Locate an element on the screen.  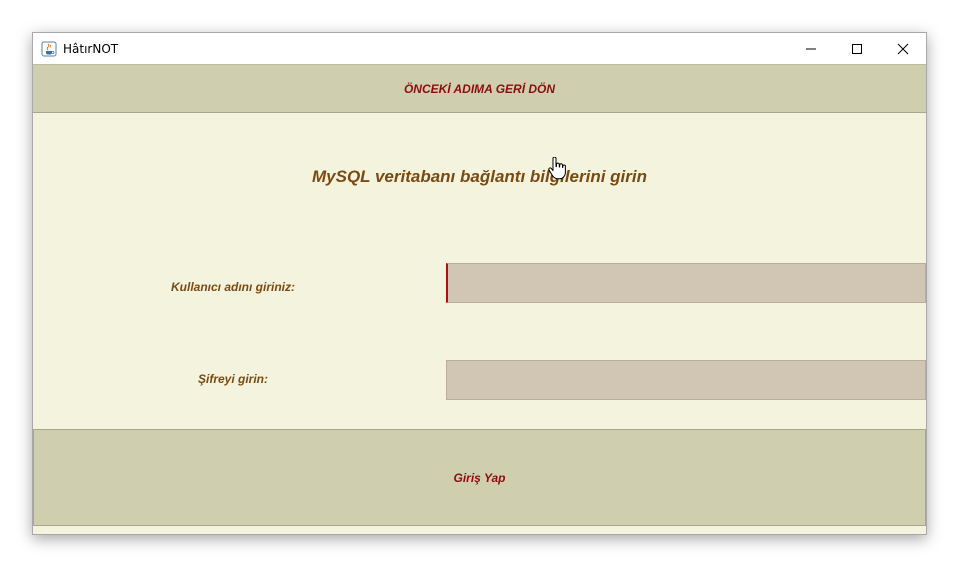
java-cup-icon is located at coordinates (49, 49).